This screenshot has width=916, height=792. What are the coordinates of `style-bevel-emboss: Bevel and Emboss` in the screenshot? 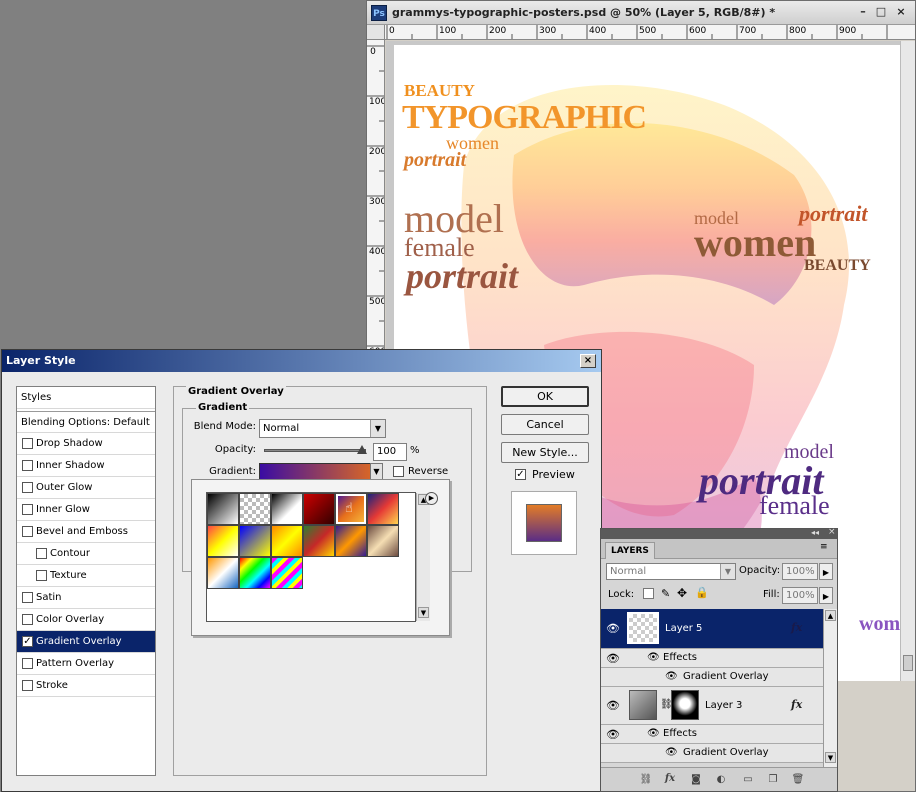 It's located at (86, 532).